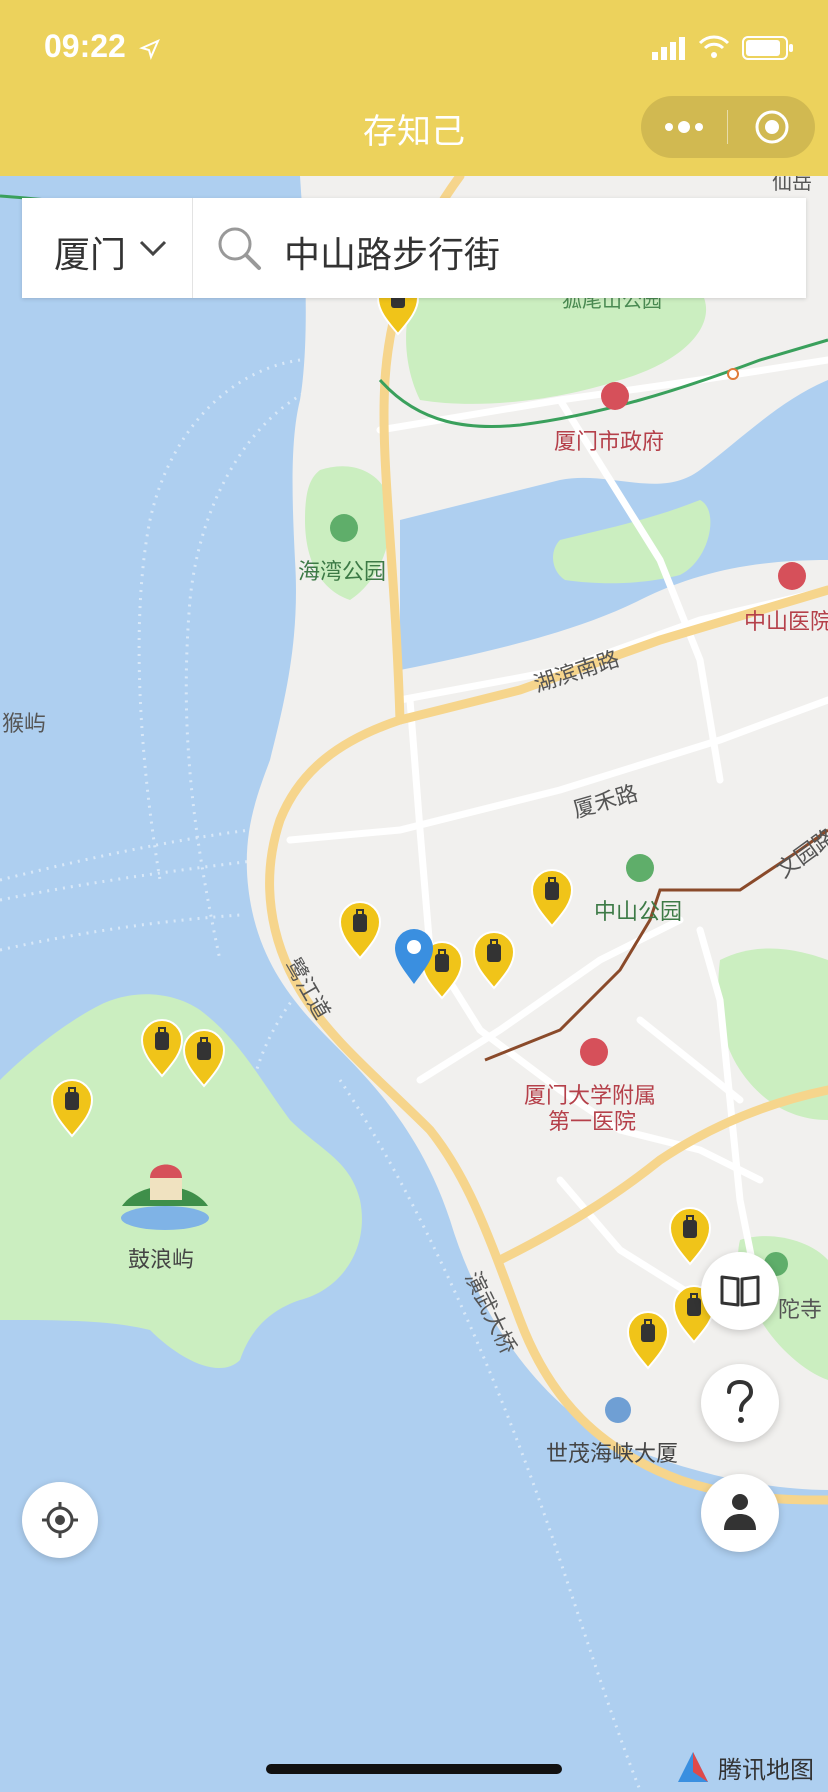  I want to click on search-input: 中山路步行街, so click(499, 248).